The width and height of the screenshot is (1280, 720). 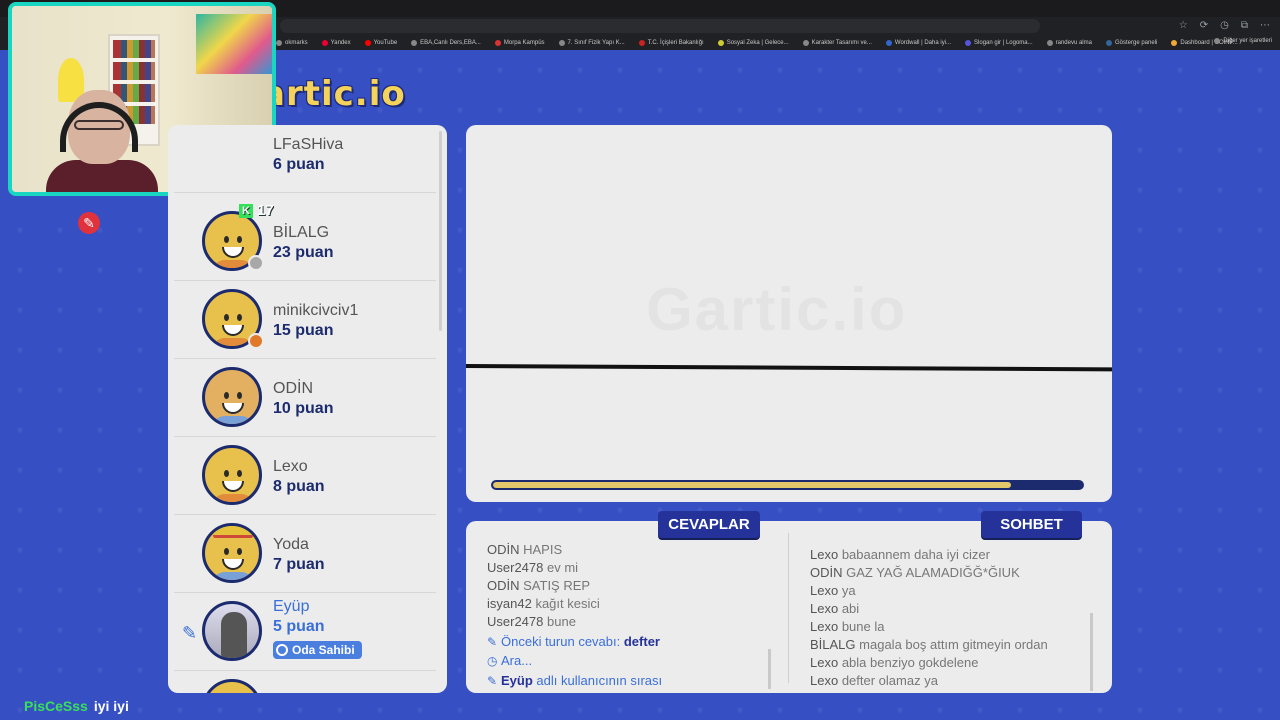 What do you see at coordinates (265, 210) in the screenshot?
I see `combo-count: 17` at bounding box center [265, 210].